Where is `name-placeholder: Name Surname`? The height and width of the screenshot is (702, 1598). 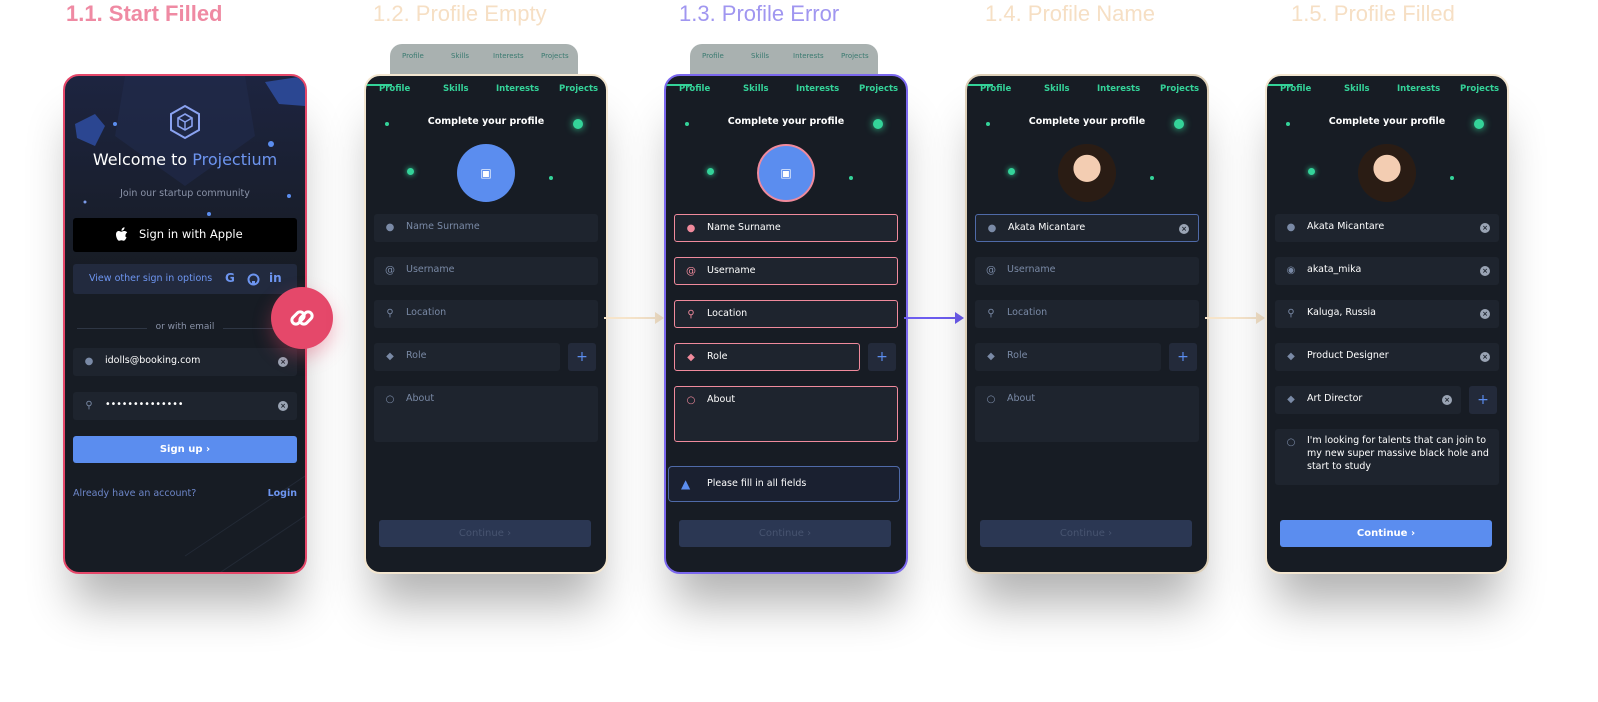 name-placeholder: Name Surname is located at coordinates (744, 227).